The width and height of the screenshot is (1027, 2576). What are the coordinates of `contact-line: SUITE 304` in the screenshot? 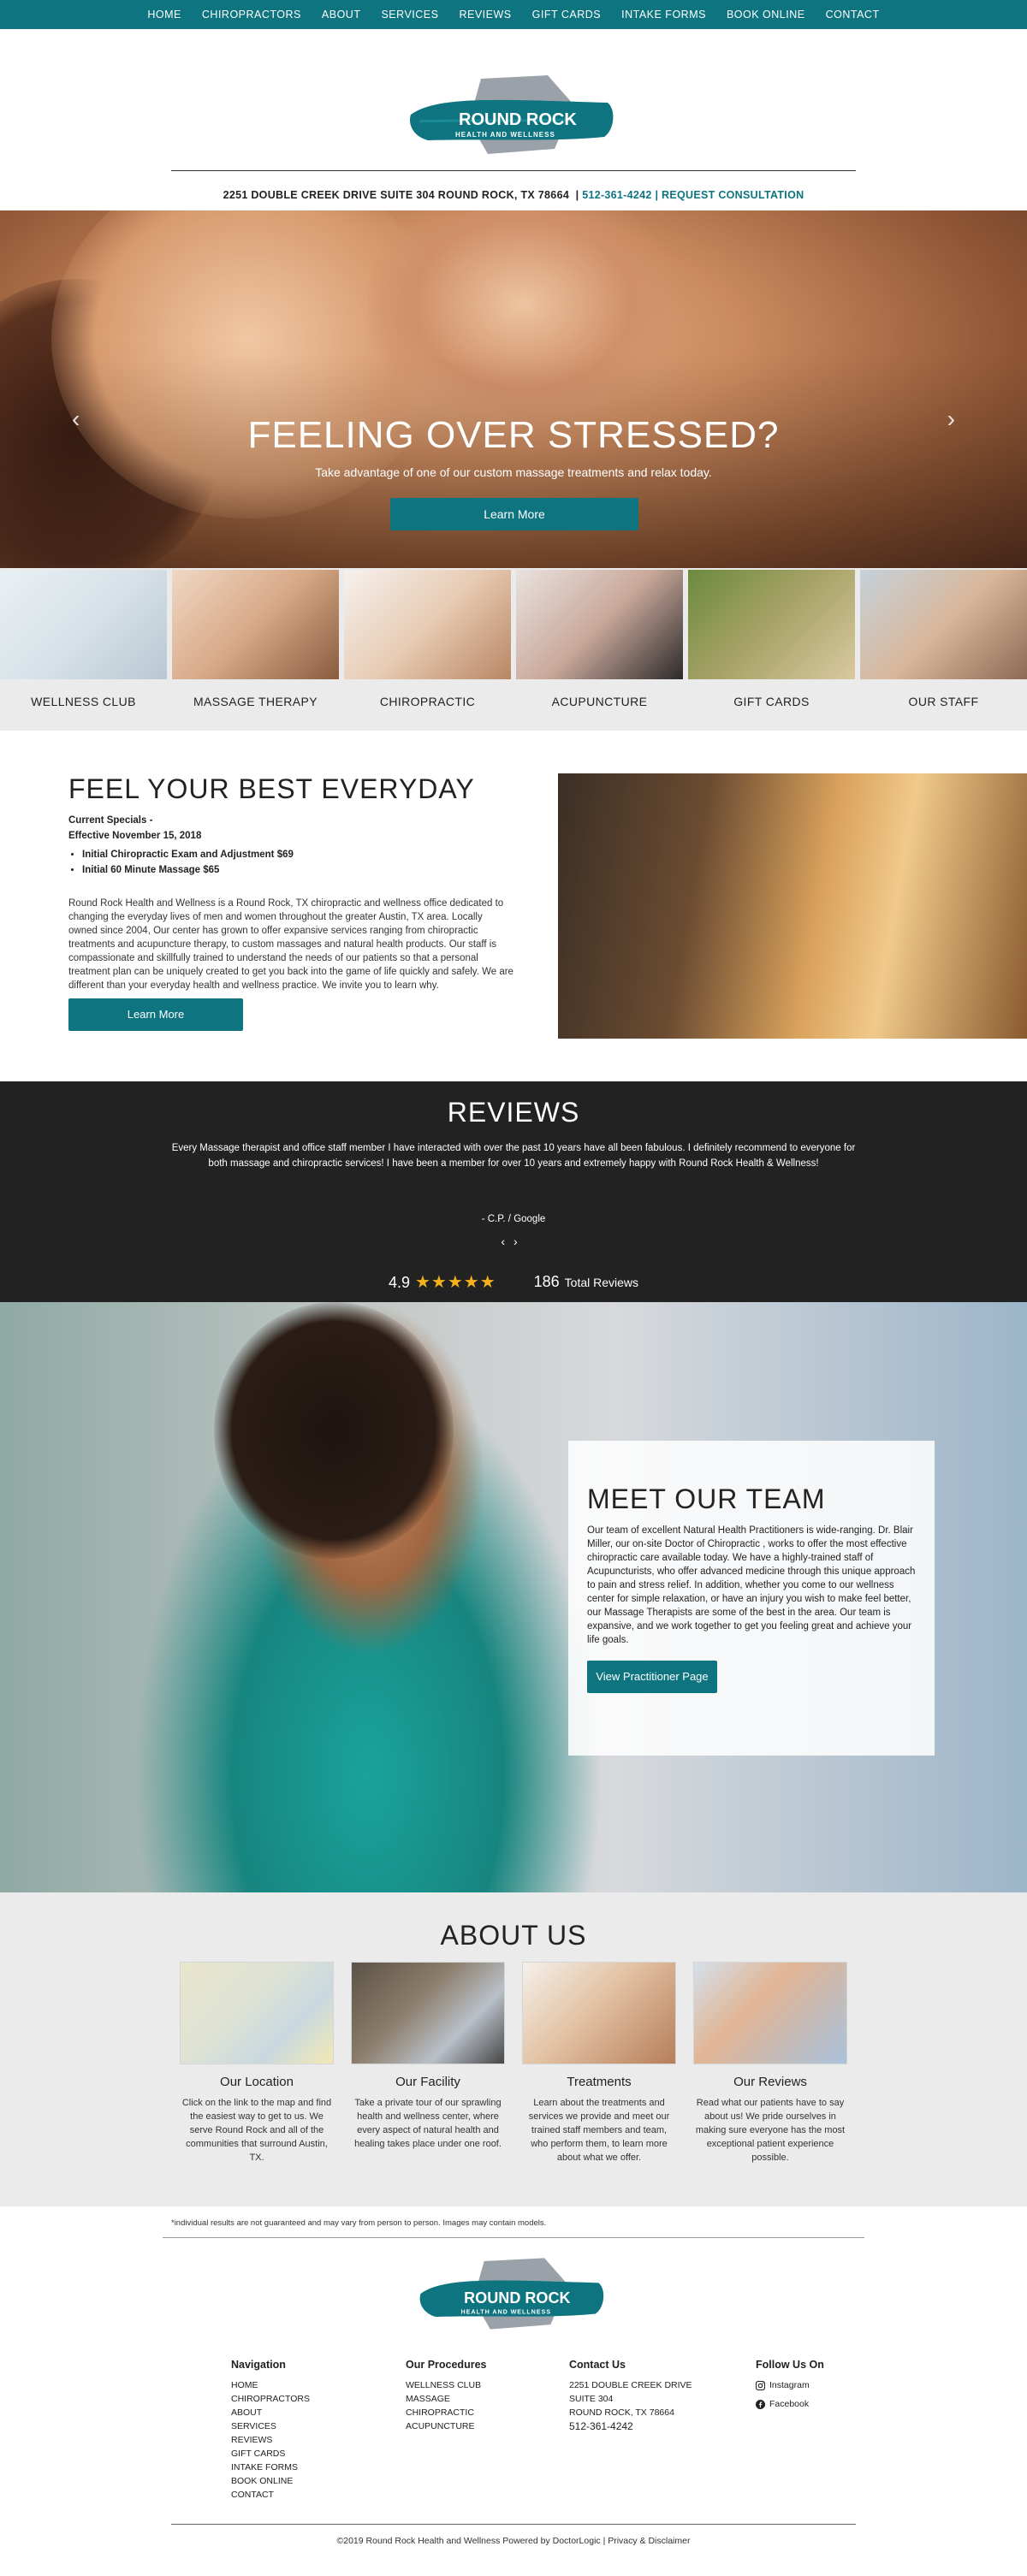 It's located at (591, 2399).